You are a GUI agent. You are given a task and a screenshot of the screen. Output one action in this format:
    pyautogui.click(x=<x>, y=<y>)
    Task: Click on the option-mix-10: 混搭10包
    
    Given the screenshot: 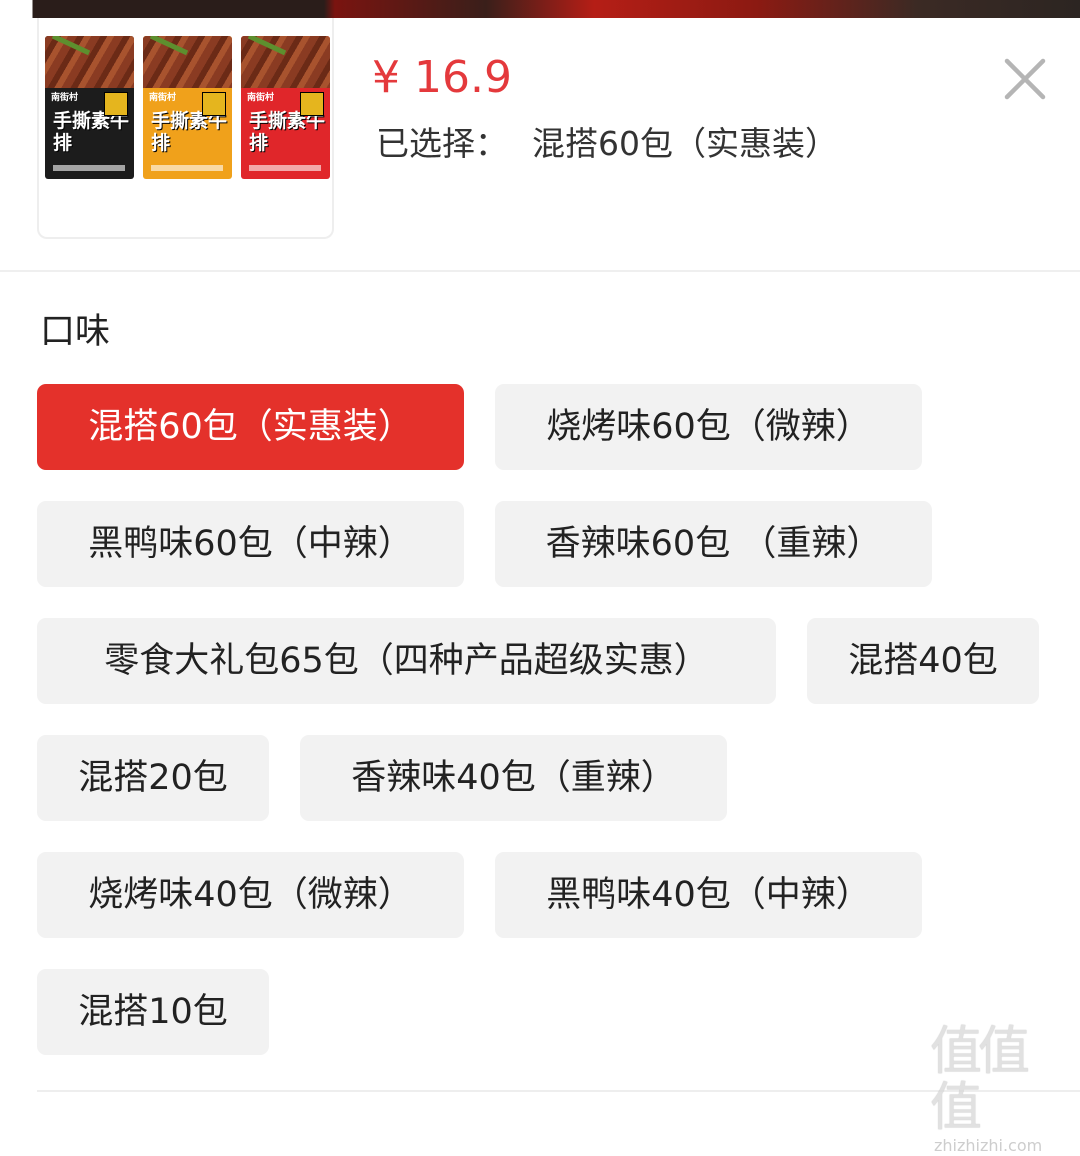 What is the action you would take?
    pyautogui.click(x=153, y=1012)
    